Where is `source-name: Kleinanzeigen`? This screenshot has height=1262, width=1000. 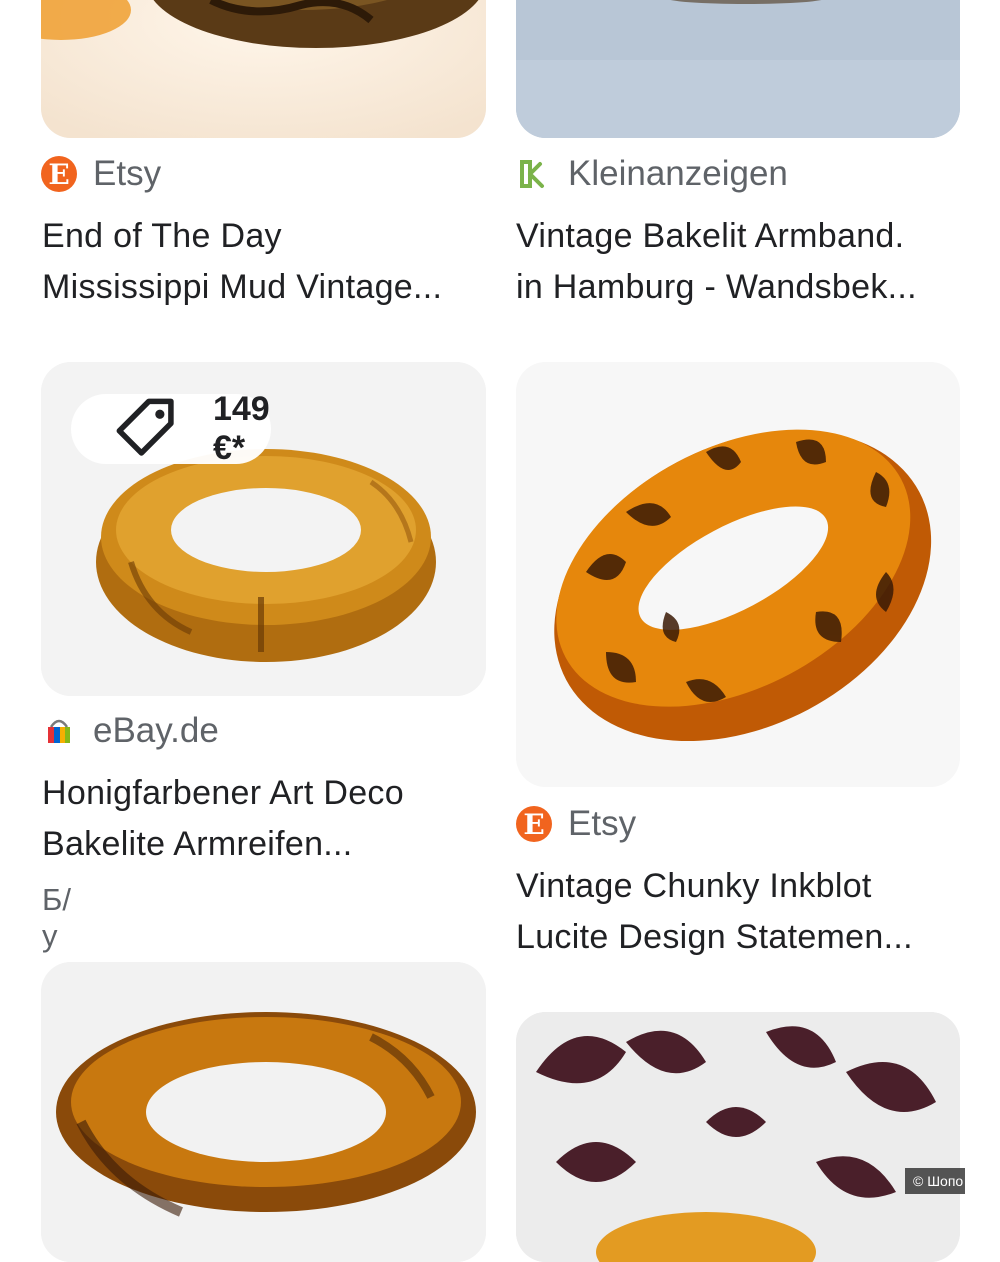 source-name: Kleinanzeigen is located at coordinates (678, 173).